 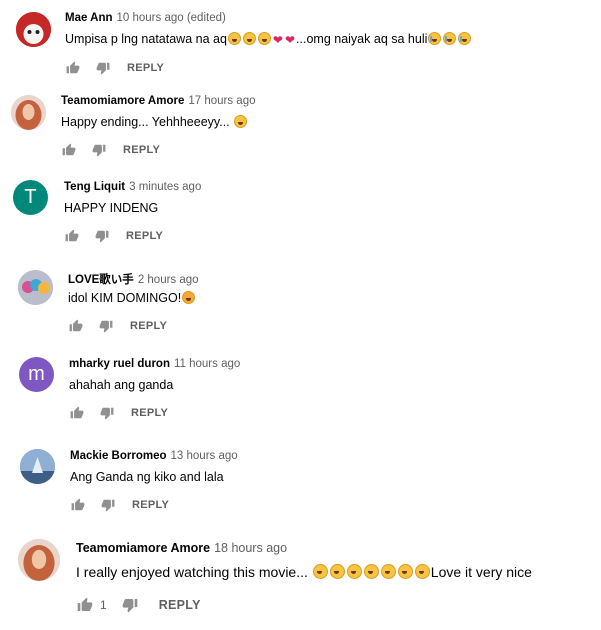 I want to click on heart-eyes-cat-emoji-icon, so click(x=189, y=297).